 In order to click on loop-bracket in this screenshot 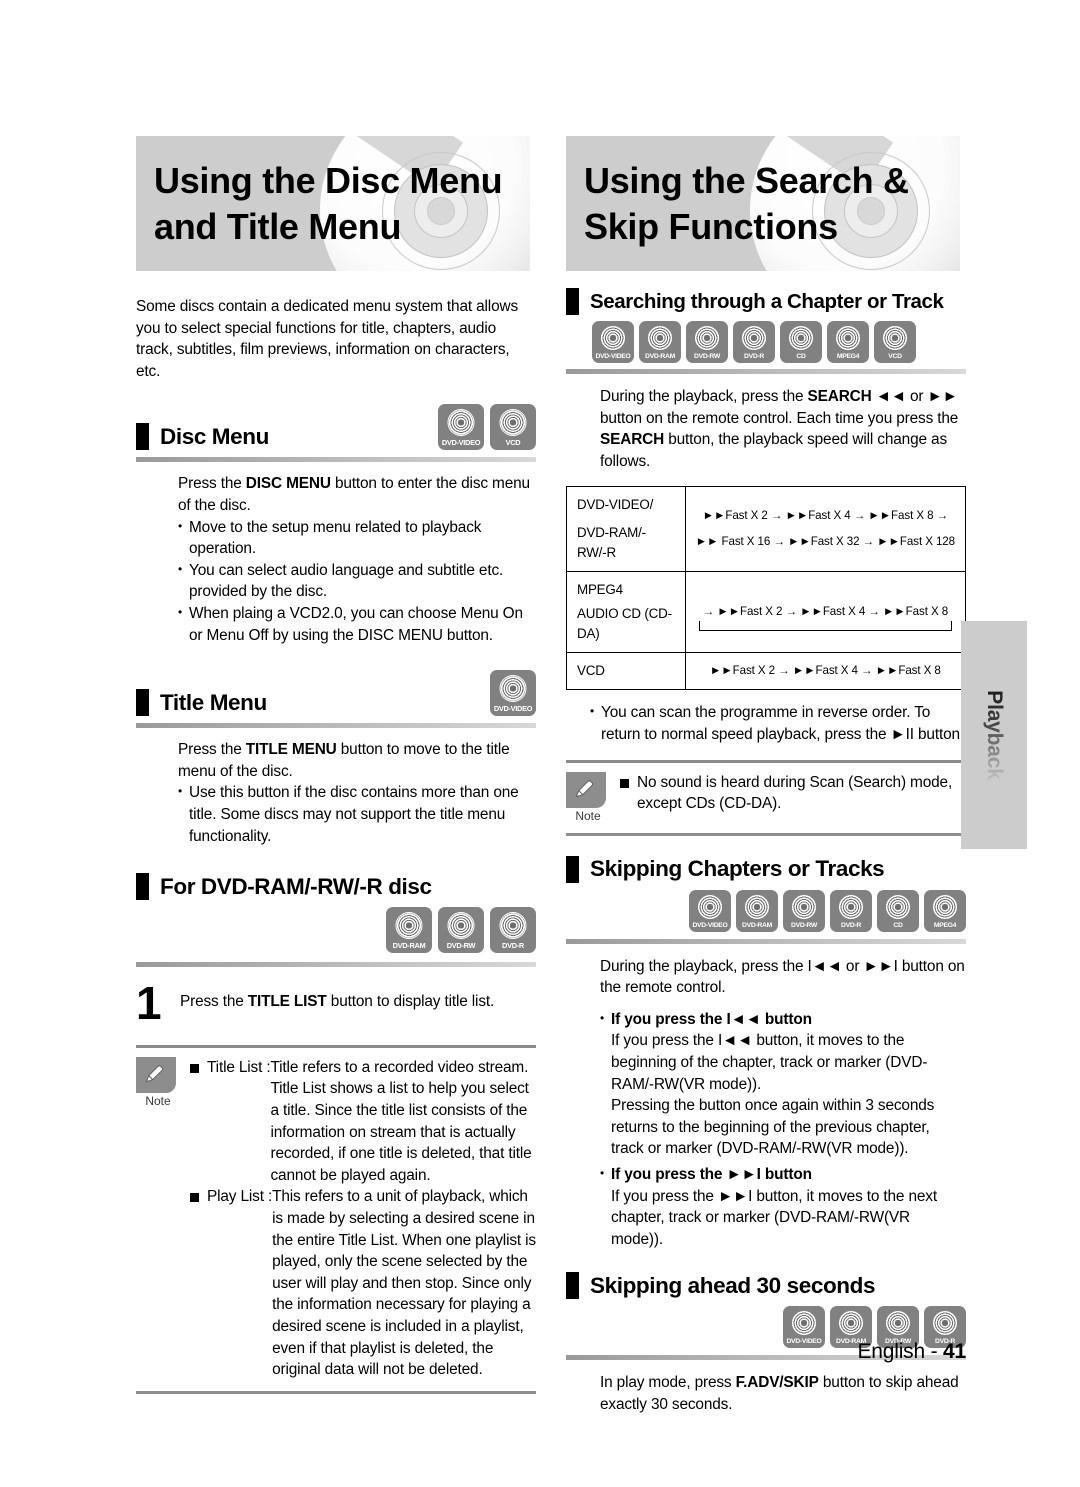, I will do `click(825, 626)`.